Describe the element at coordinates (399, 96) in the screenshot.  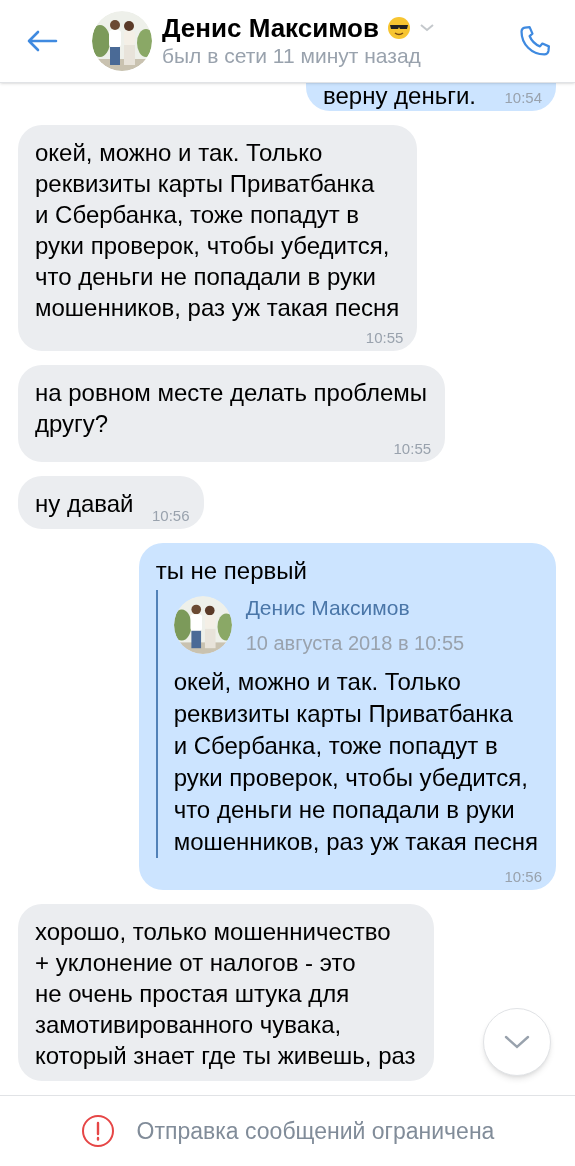
I see `message-text: верну деньги.` at that location.